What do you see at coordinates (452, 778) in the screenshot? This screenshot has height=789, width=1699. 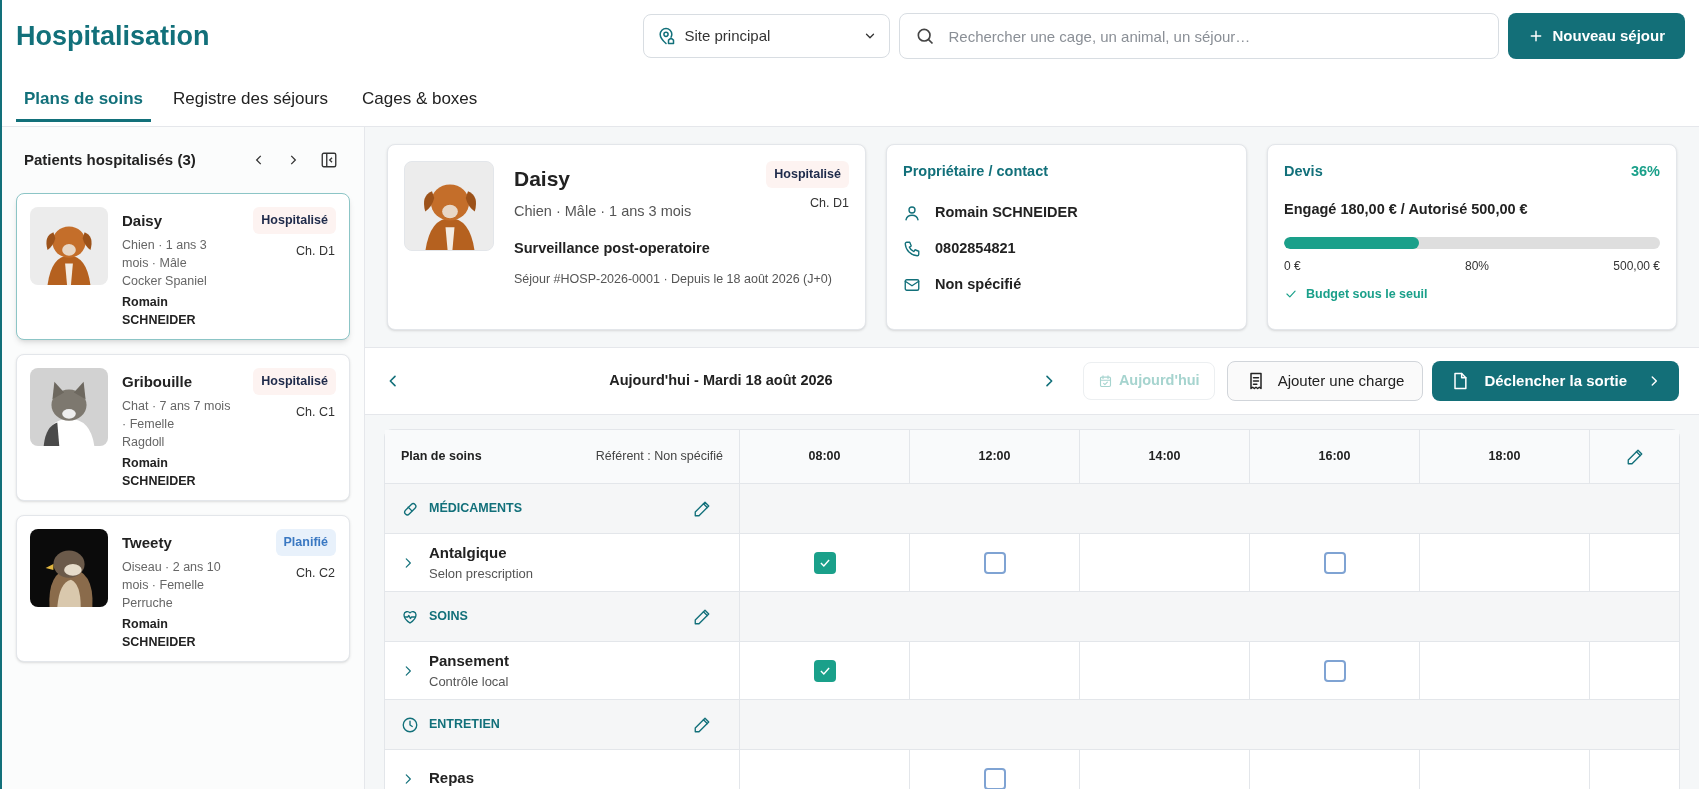 I see `care-item-name: Repas` at bounding box center [452, 778].